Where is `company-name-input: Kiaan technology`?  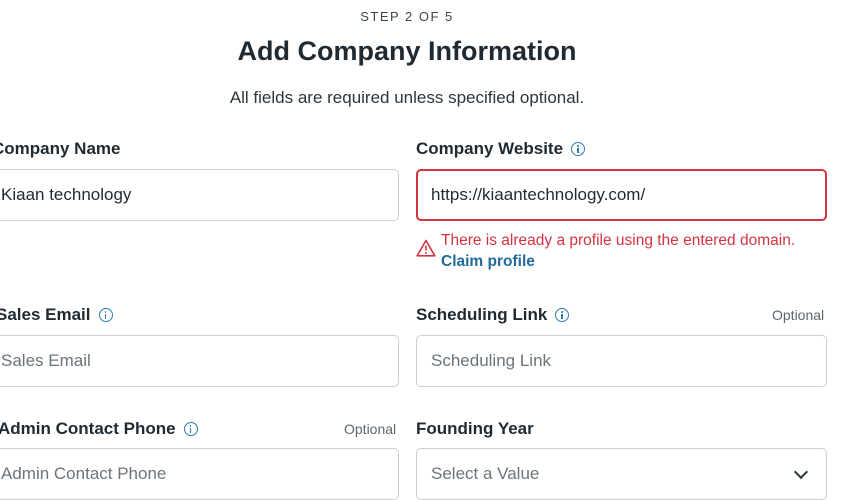 company-name-input: Kiaan technology is located at coordinates (199, 195).